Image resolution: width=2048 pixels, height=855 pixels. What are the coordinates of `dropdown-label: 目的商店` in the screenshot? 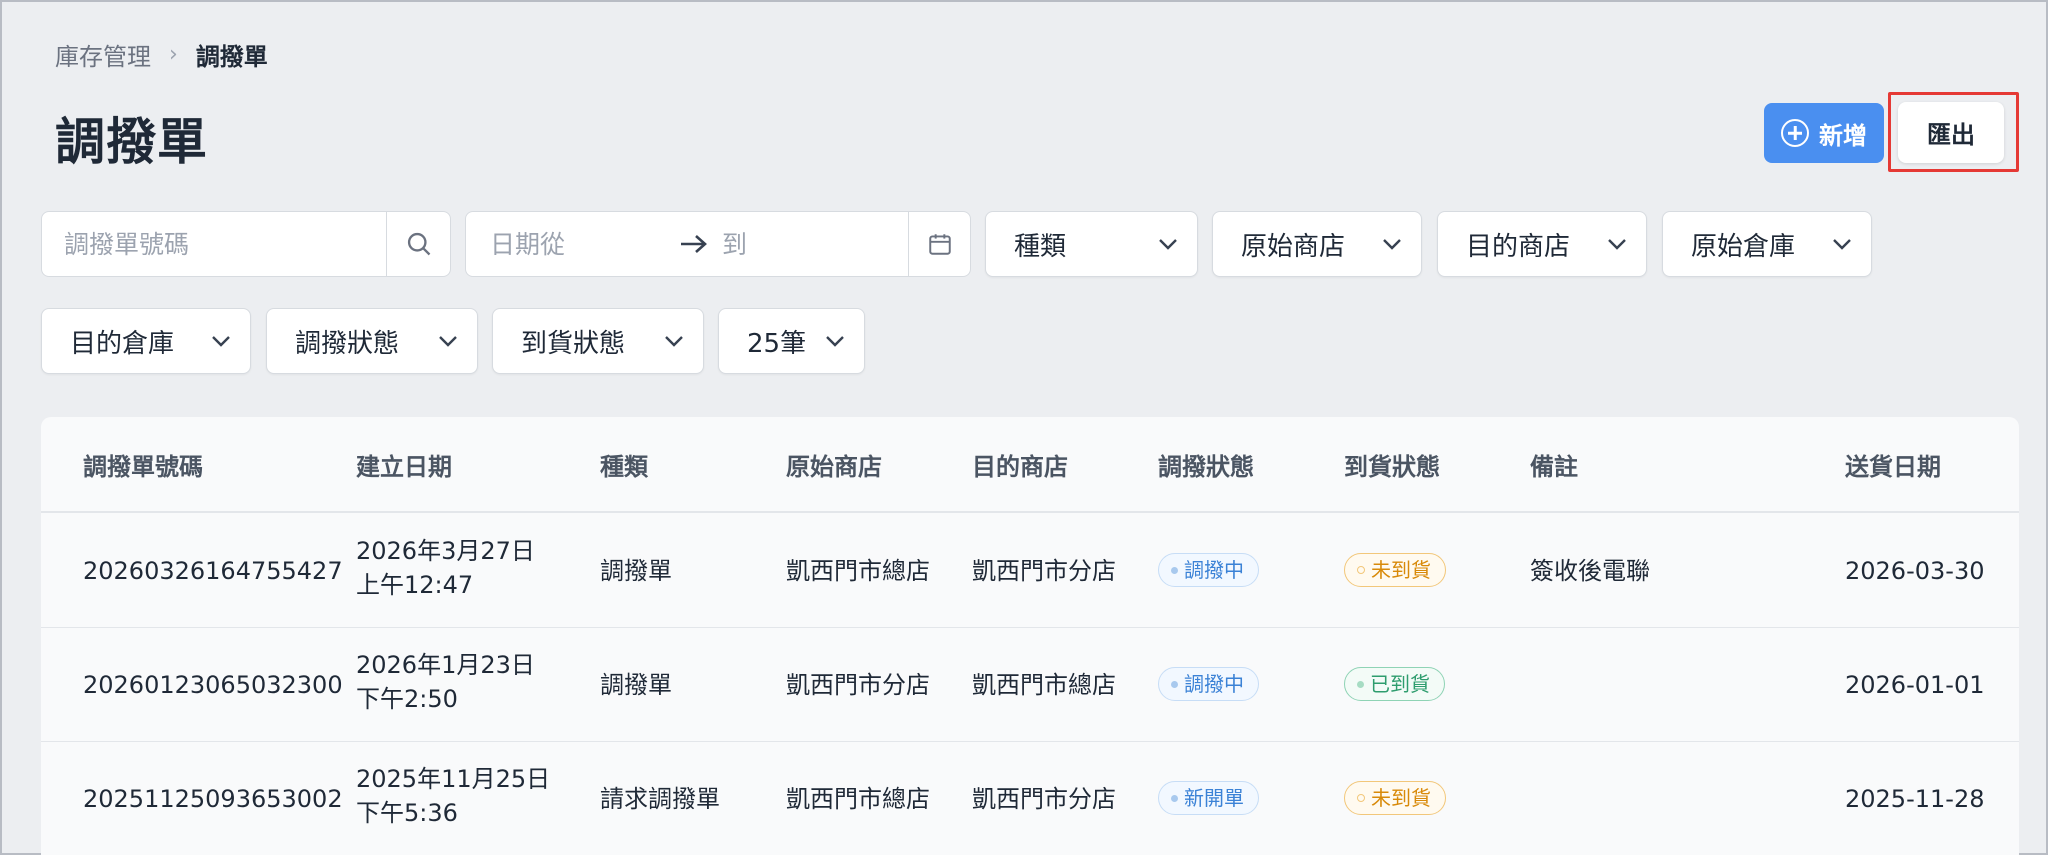 It's located at (1518, 246).